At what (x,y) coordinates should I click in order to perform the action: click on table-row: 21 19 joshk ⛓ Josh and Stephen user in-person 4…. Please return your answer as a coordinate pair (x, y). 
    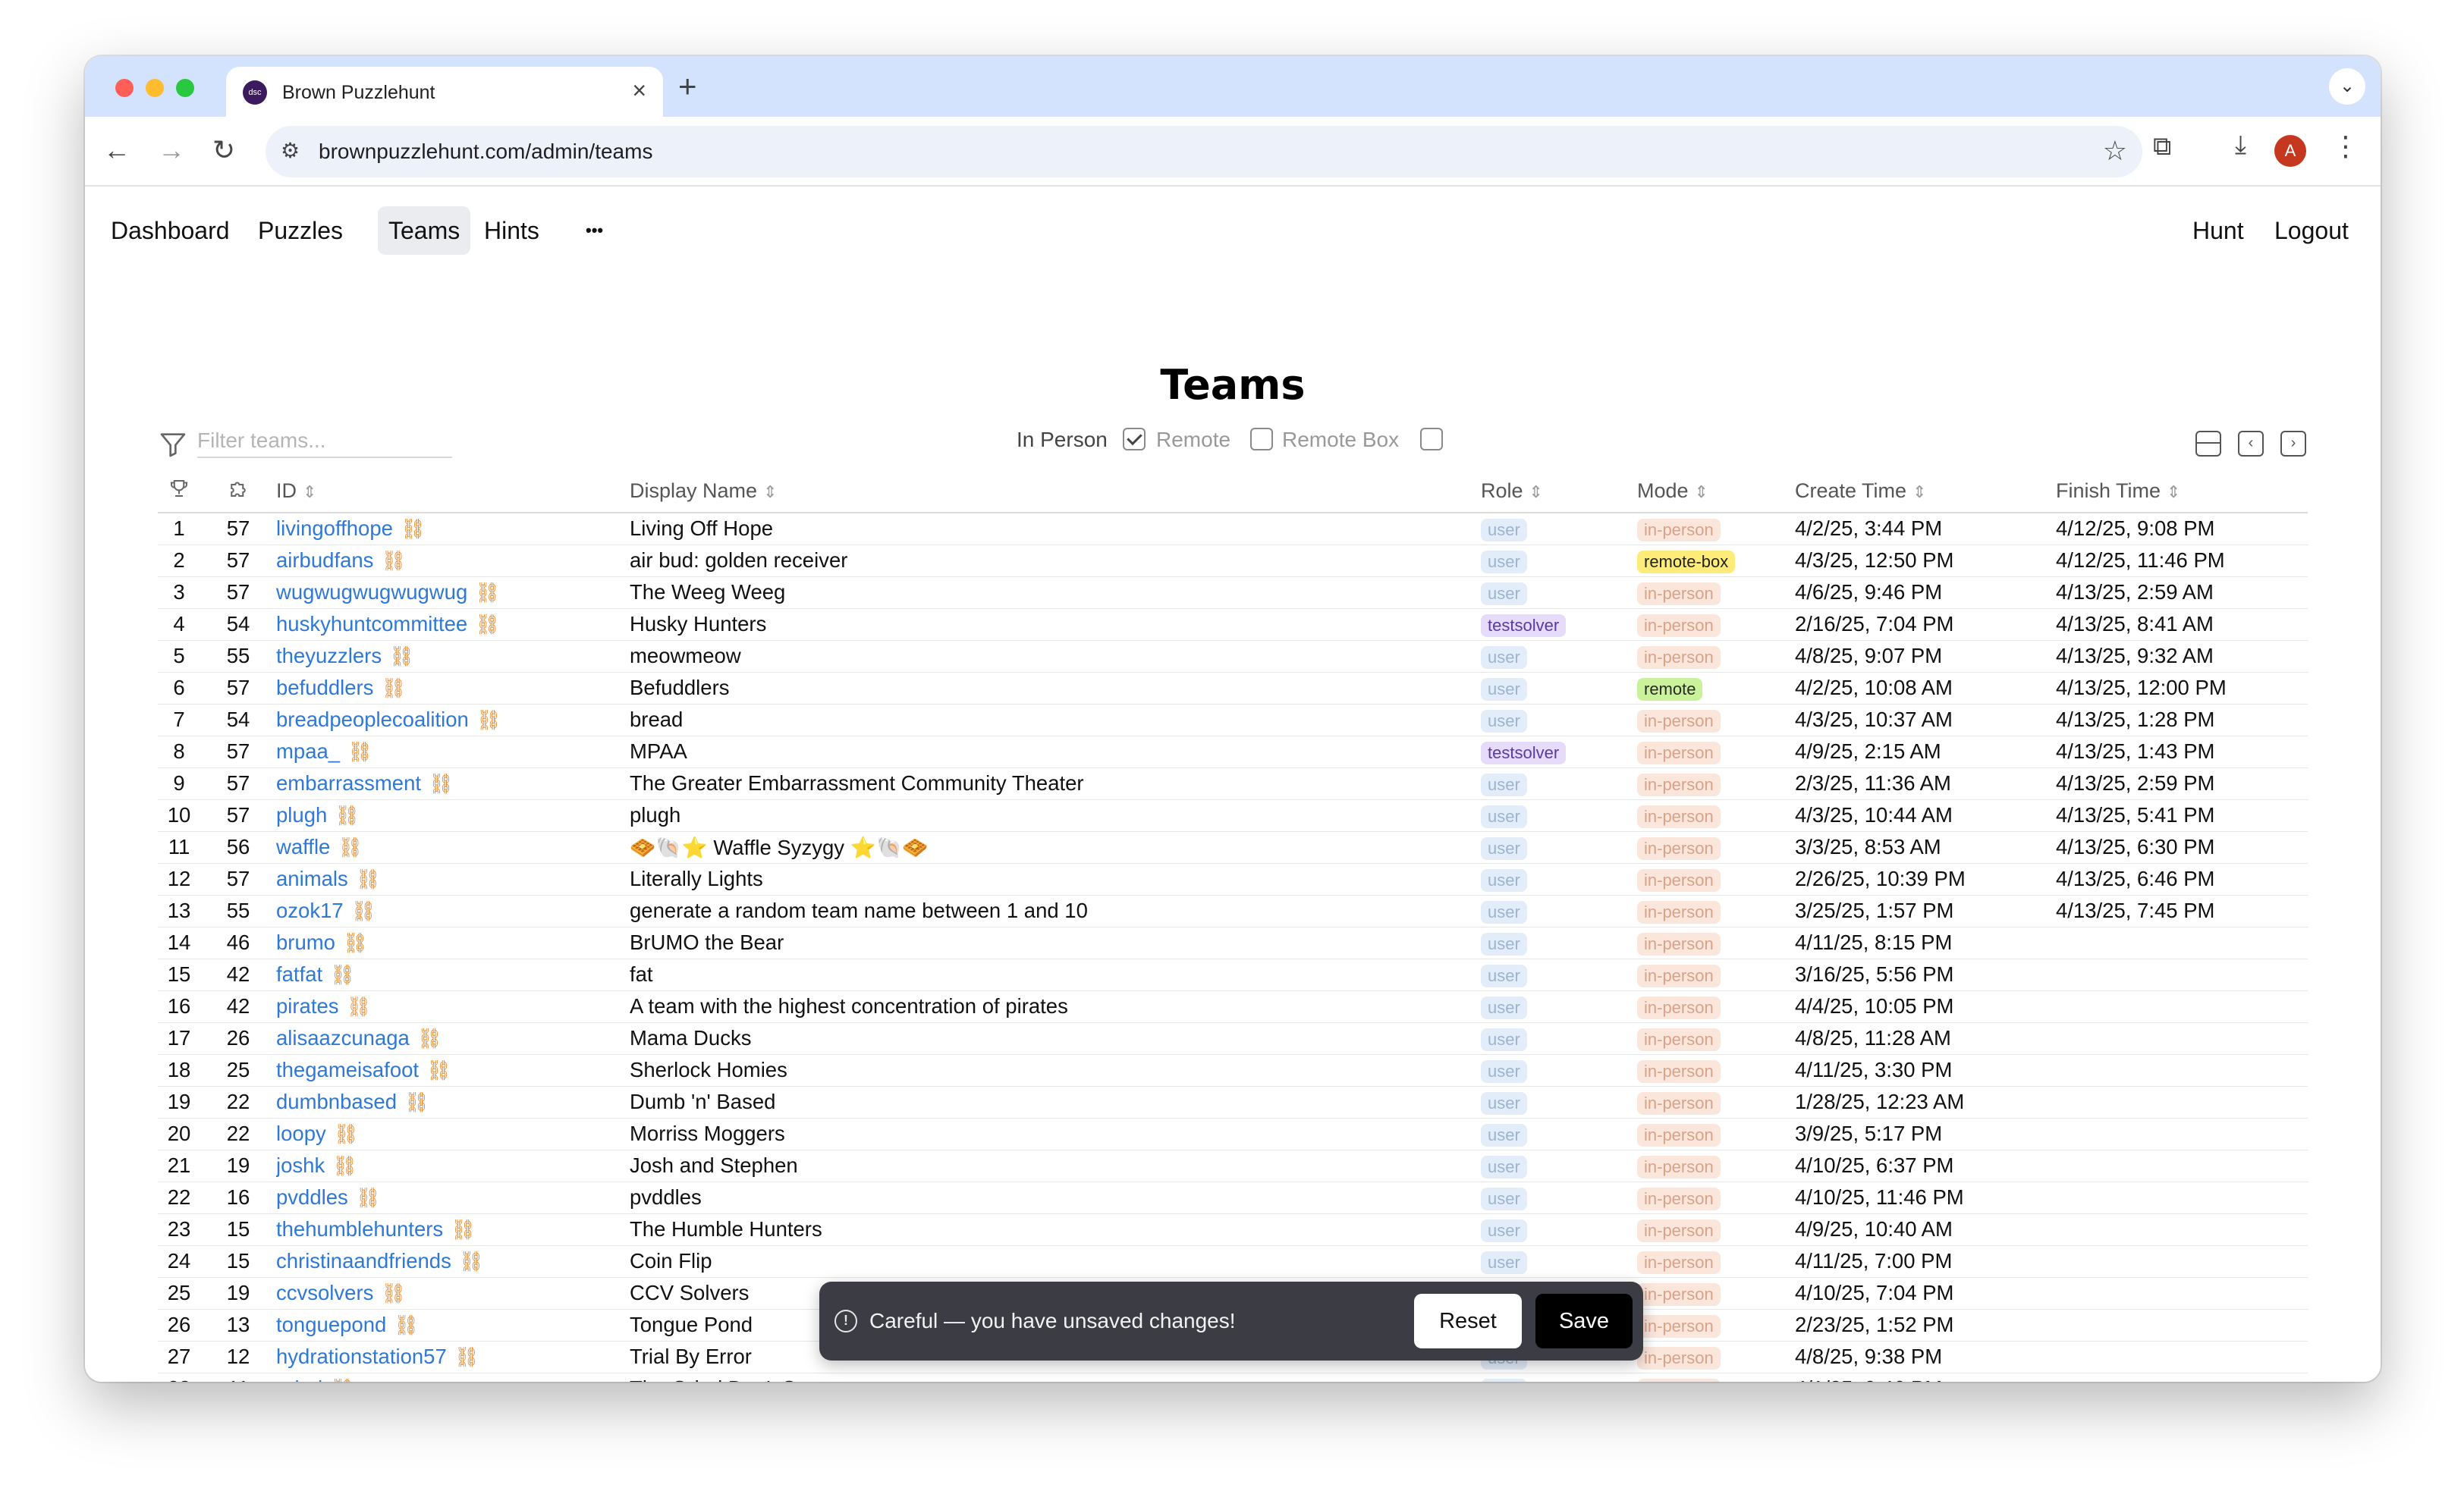
    Looking at the image, I should click on (1233, 1166).